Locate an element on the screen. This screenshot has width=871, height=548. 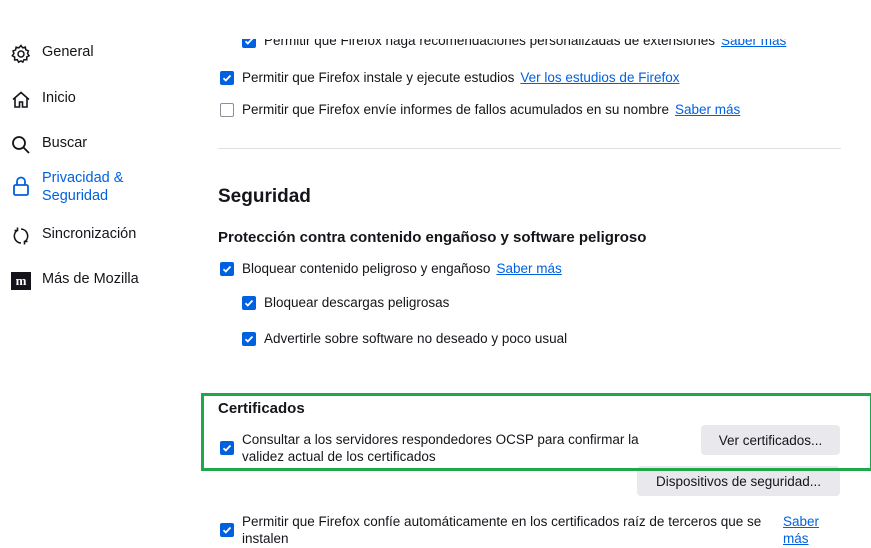
sidebar-item-sync: Sincronización is located at coordinates (73, 236).